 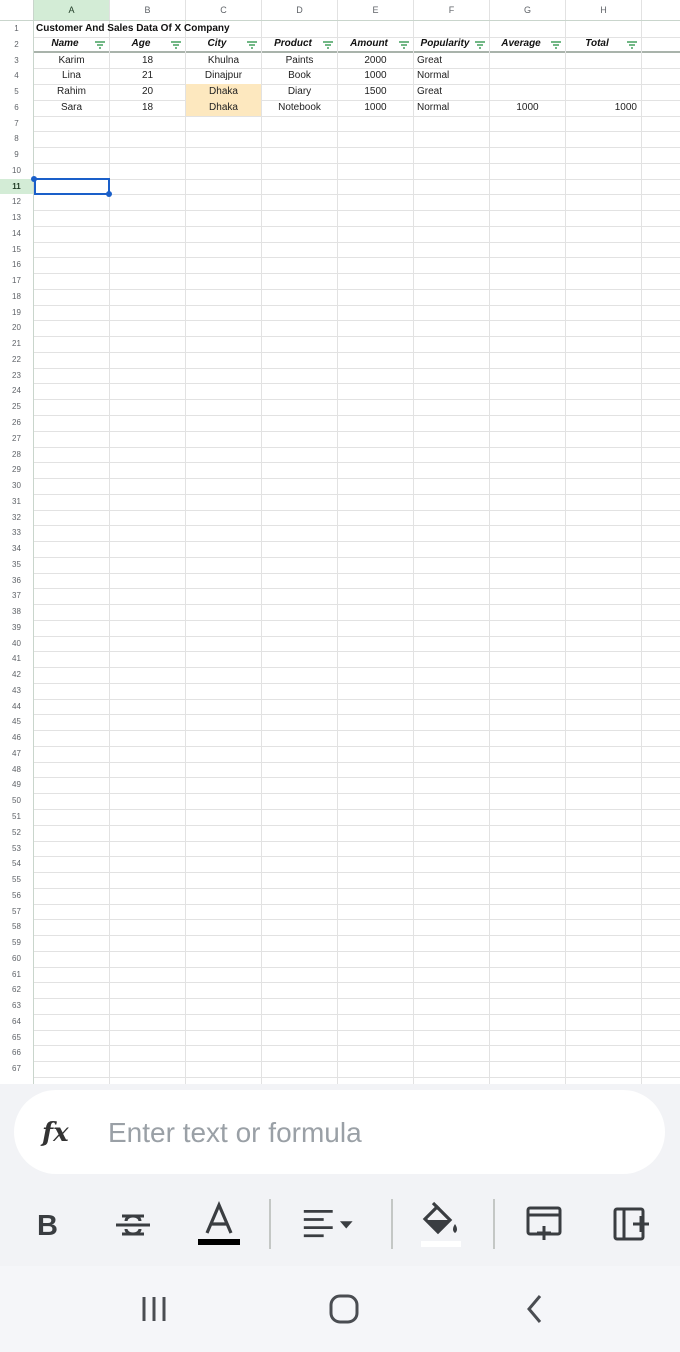 I want to click on row-header: 25, so click(x=16, y=407).